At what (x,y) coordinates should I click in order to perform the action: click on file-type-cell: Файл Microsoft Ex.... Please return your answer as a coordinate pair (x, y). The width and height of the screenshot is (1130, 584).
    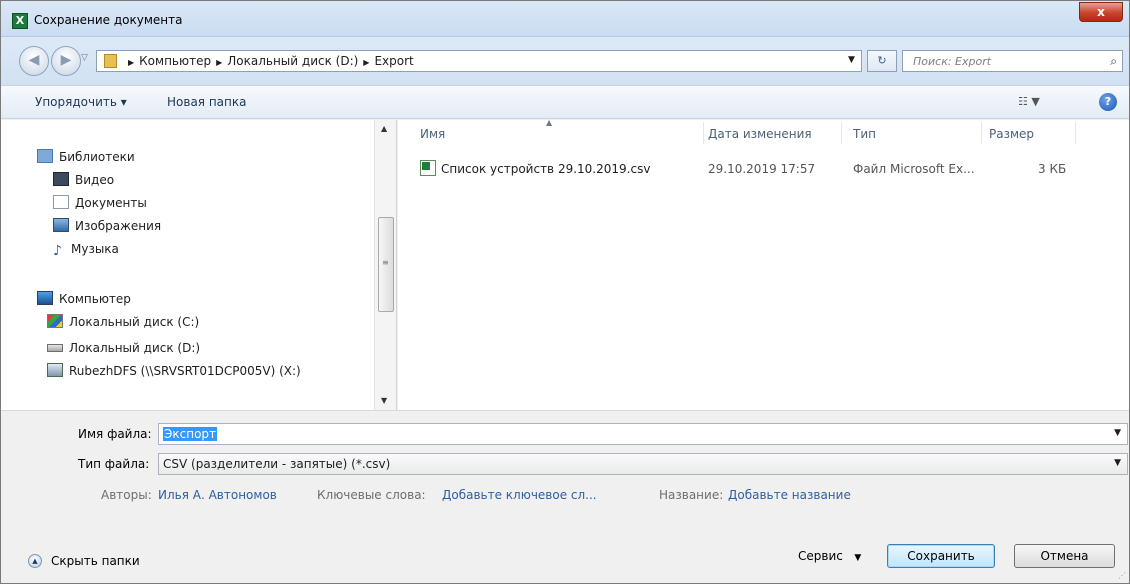
    Looking at the image, I should click on (914, 169).